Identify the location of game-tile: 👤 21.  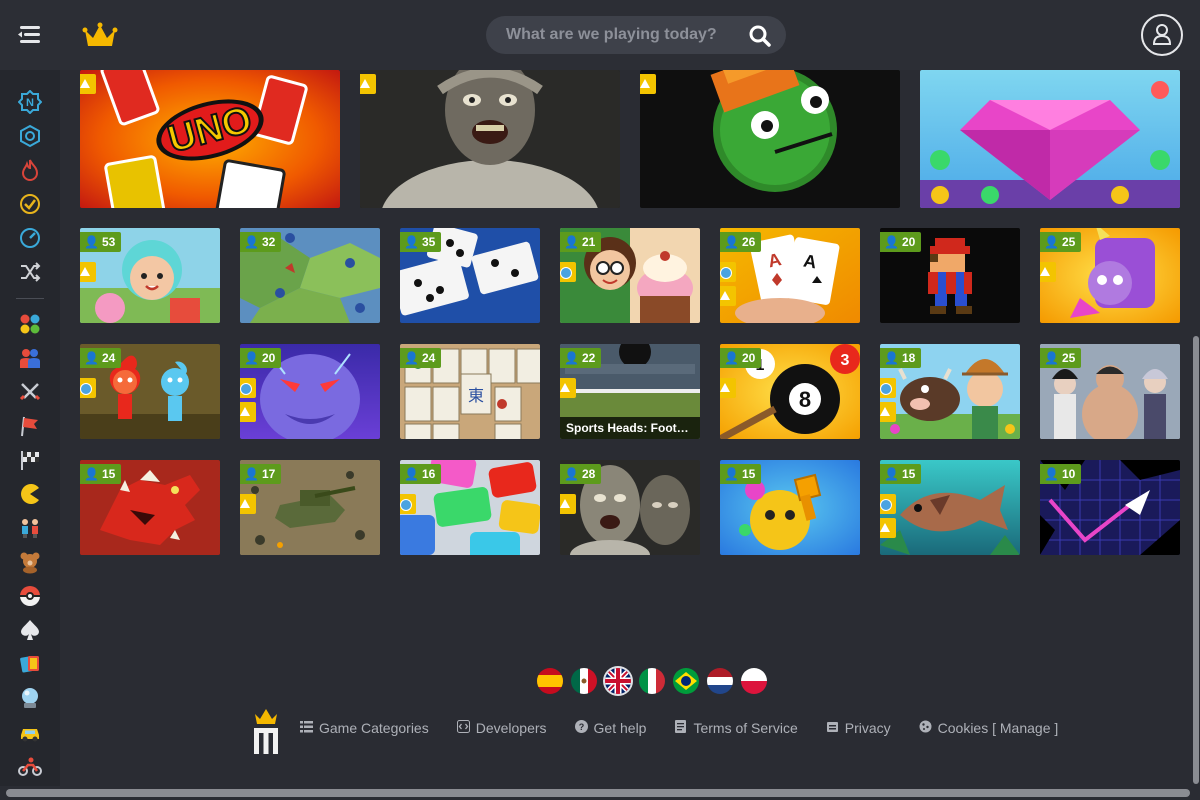
(630, 275).